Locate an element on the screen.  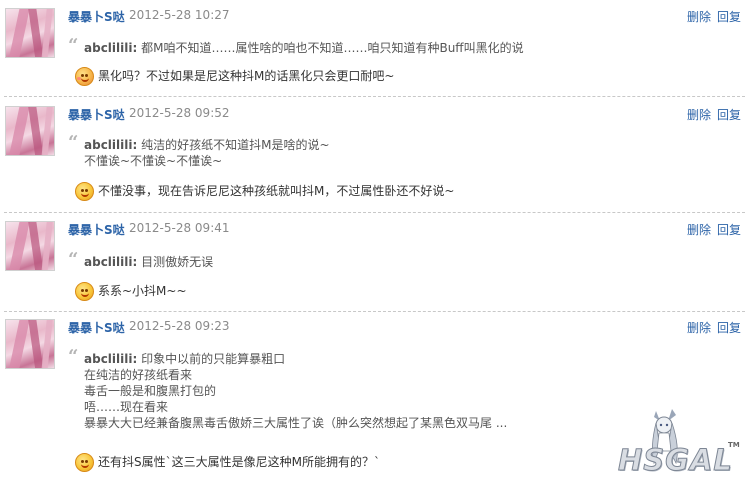
blush-face-icon is located at coordinates (84, 76).